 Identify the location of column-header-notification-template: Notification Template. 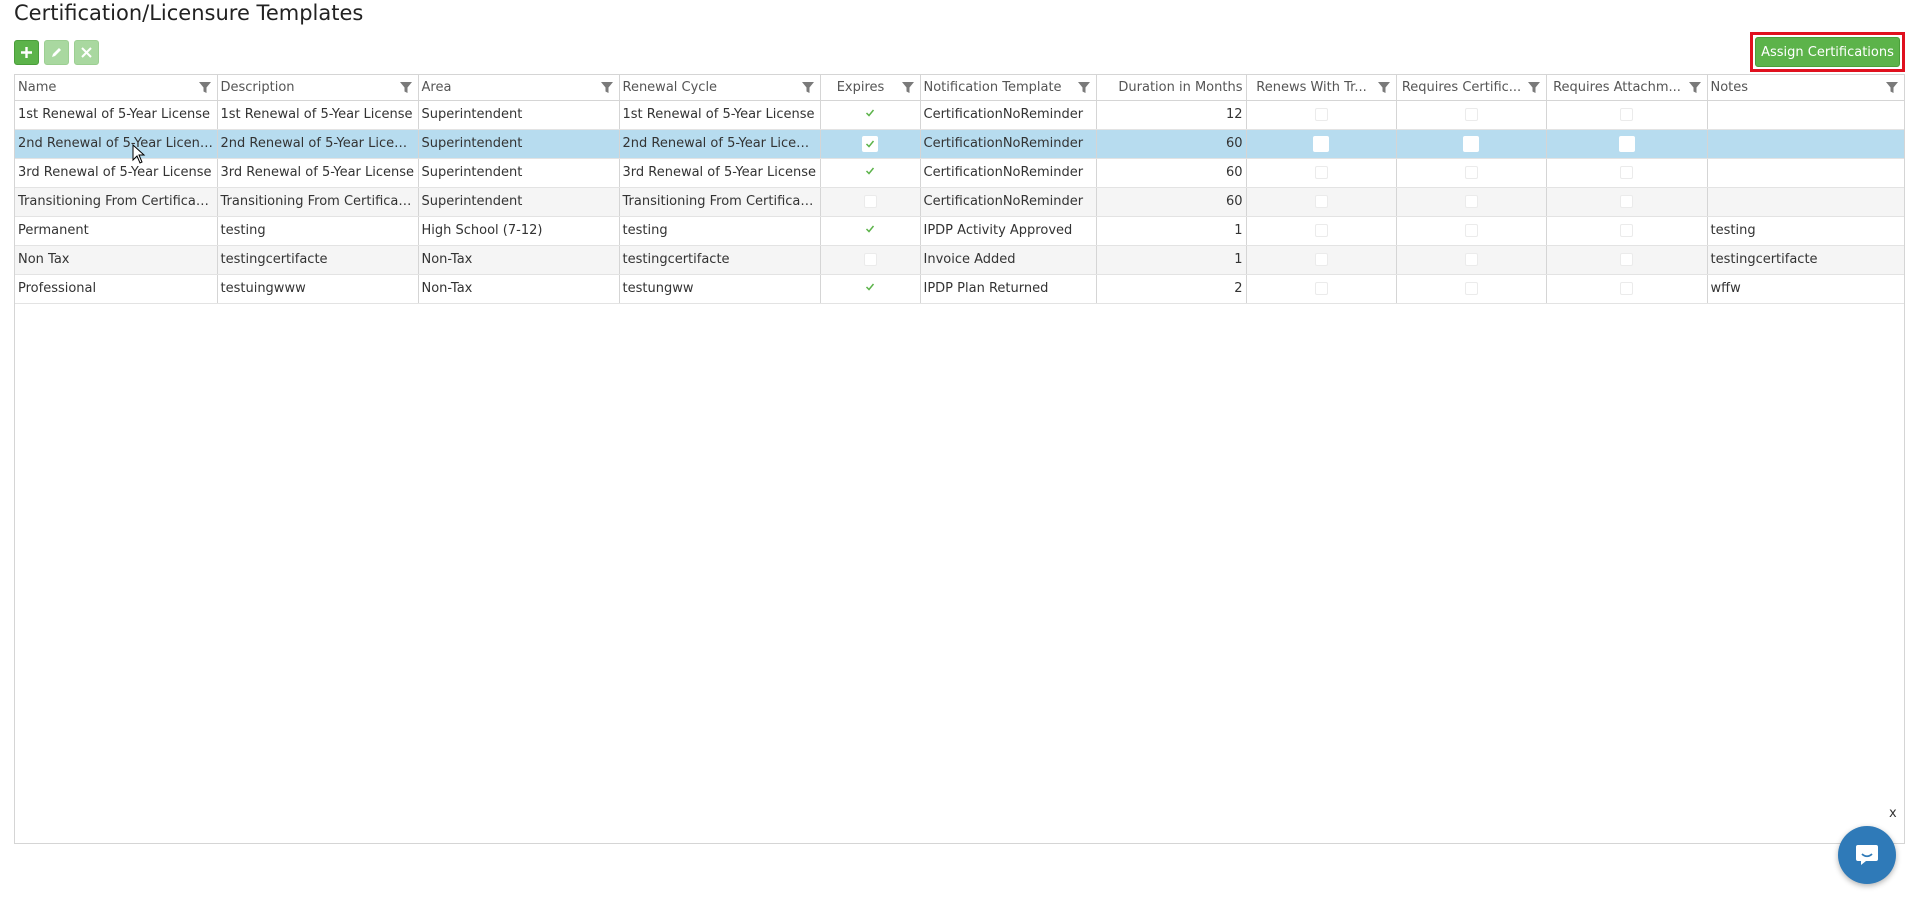
(1008, 88).